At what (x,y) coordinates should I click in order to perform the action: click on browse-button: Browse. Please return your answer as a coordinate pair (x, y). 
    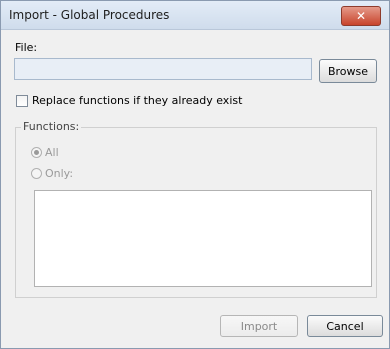
    Looking at the image, I should click on (348, 71).